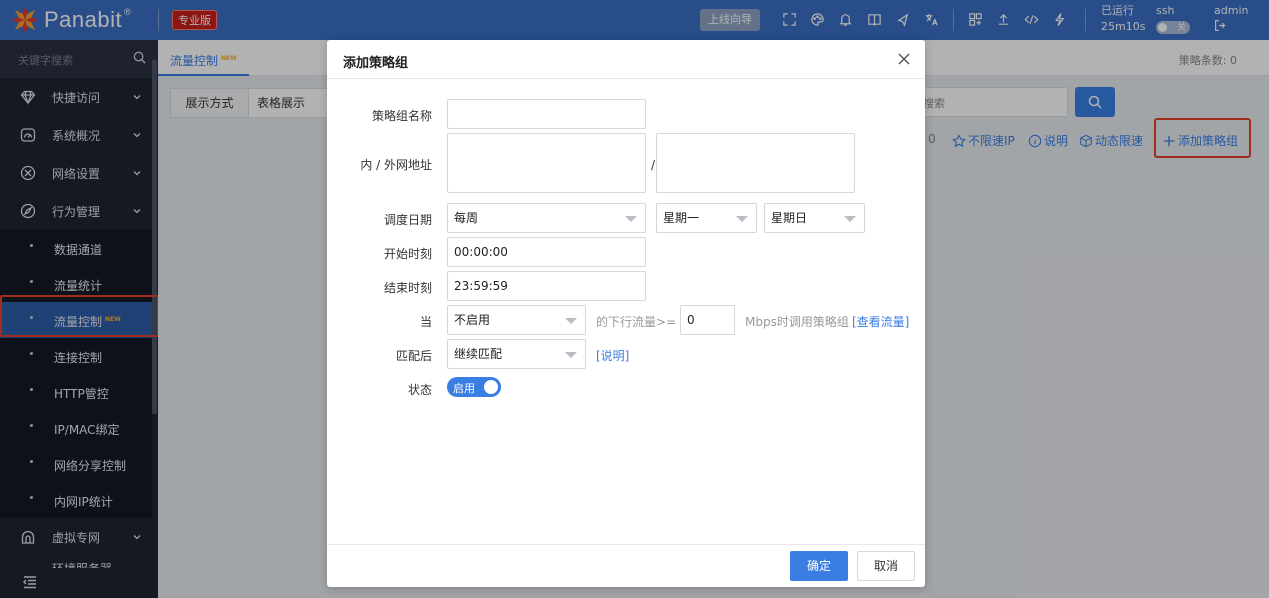 This screenshot has height=598, width=1269. I want to click on close-icon, so click(904, 59).